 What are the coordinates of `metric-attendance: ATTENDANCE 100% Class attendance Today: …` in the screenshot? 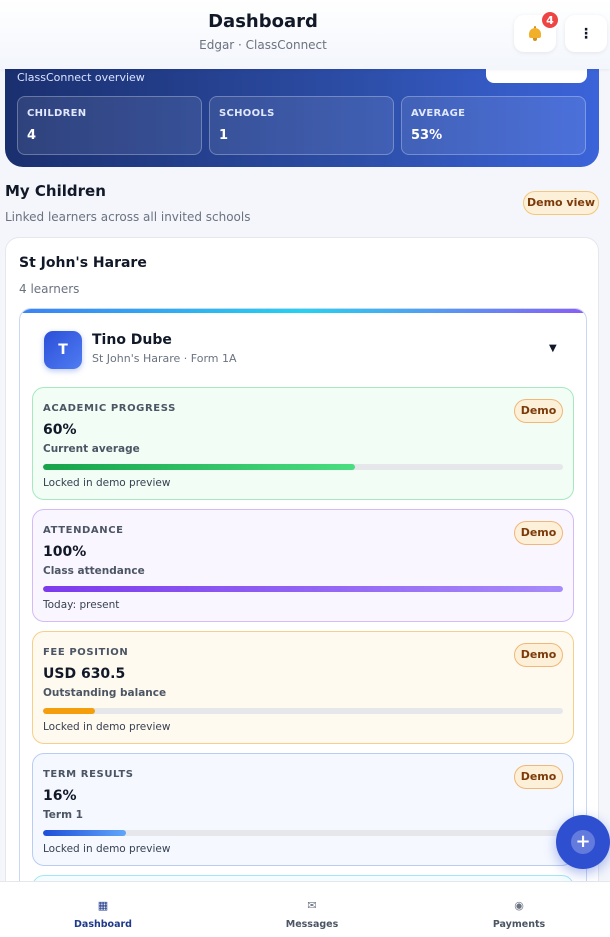 It's located at (303, 565).